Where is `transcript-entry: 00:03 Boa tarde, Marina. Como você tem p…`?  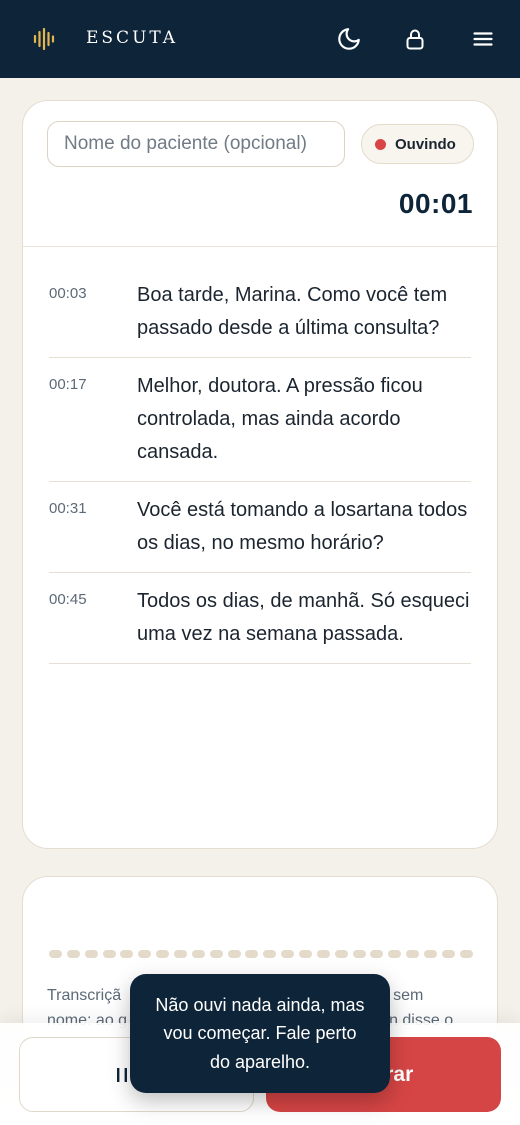
transcript-entry: 00:03 Boa tarde, Marina. Como você tem p… is located at coordinates (260, 312).